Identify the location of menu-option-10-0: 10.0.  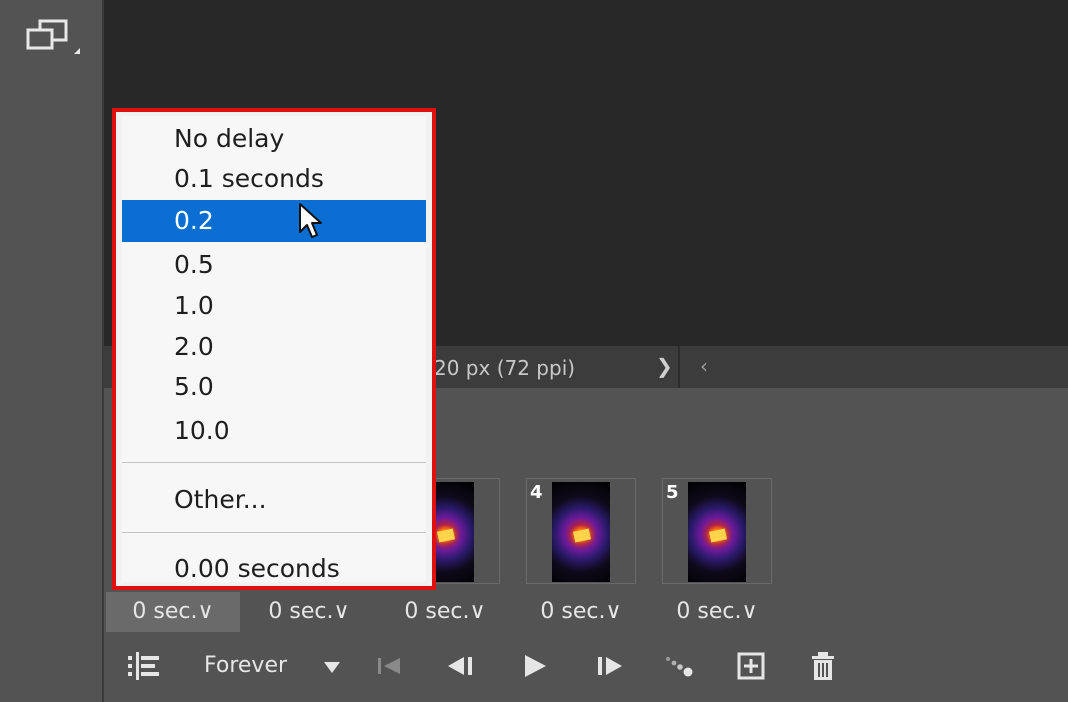
(274, 431).